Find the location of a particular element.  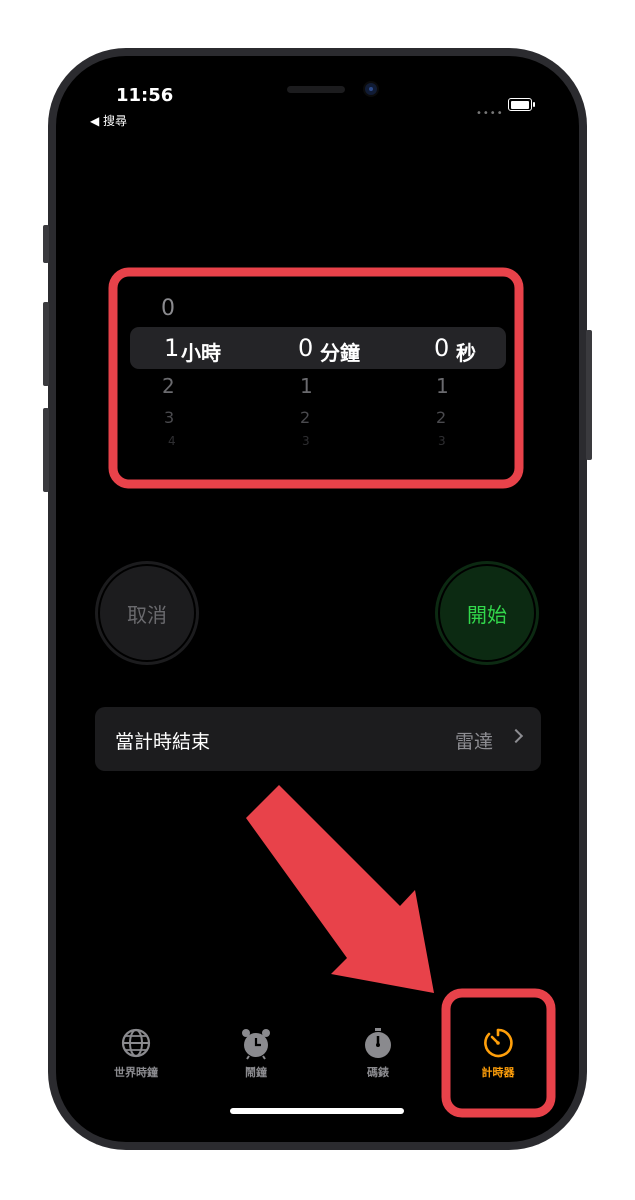

pointer-arrow is located at coordinates (340, 889).